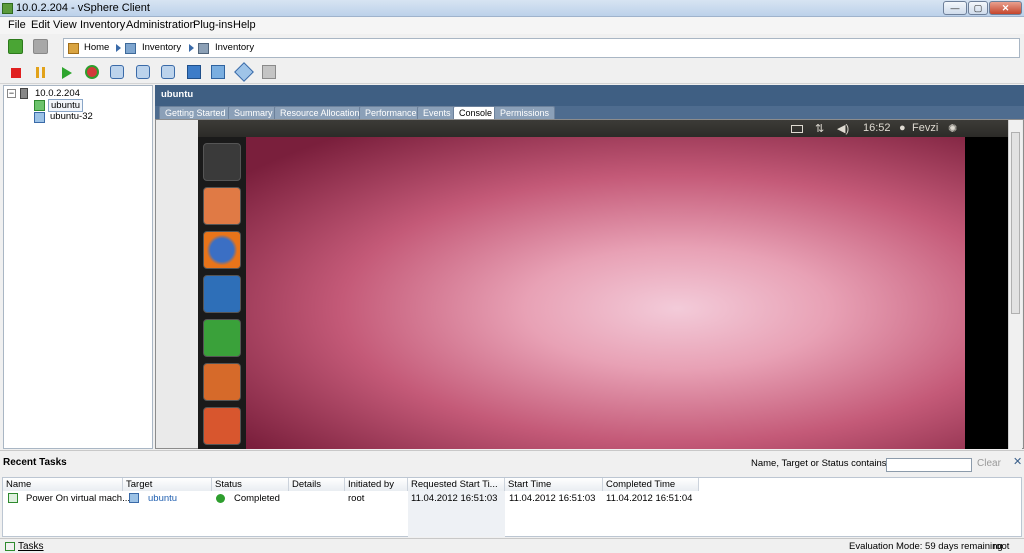 The width and height of the screenshot is (1024, 553). What do you see at coordinates (194, 72) in the screenshot?
I see `console-icon` at bounding box center [194, 72].